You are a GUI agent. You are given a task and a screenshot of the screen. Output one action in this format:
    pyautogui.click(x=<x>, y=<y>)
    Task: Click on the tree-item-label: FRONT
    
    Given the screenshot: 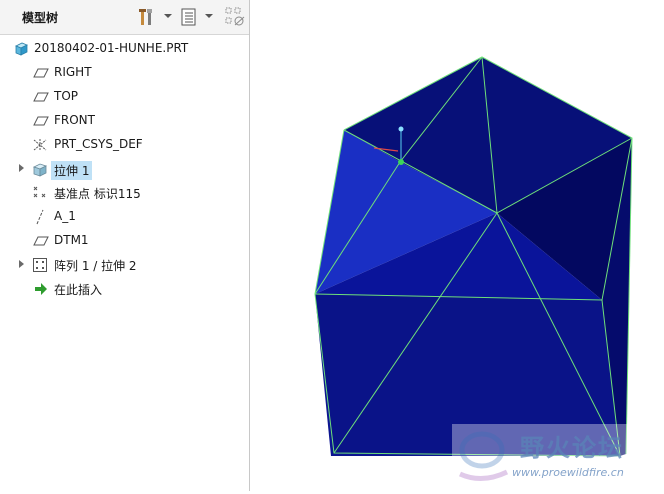 What is the action you would take?
    pyautogui.click(x=74, y=120)
    